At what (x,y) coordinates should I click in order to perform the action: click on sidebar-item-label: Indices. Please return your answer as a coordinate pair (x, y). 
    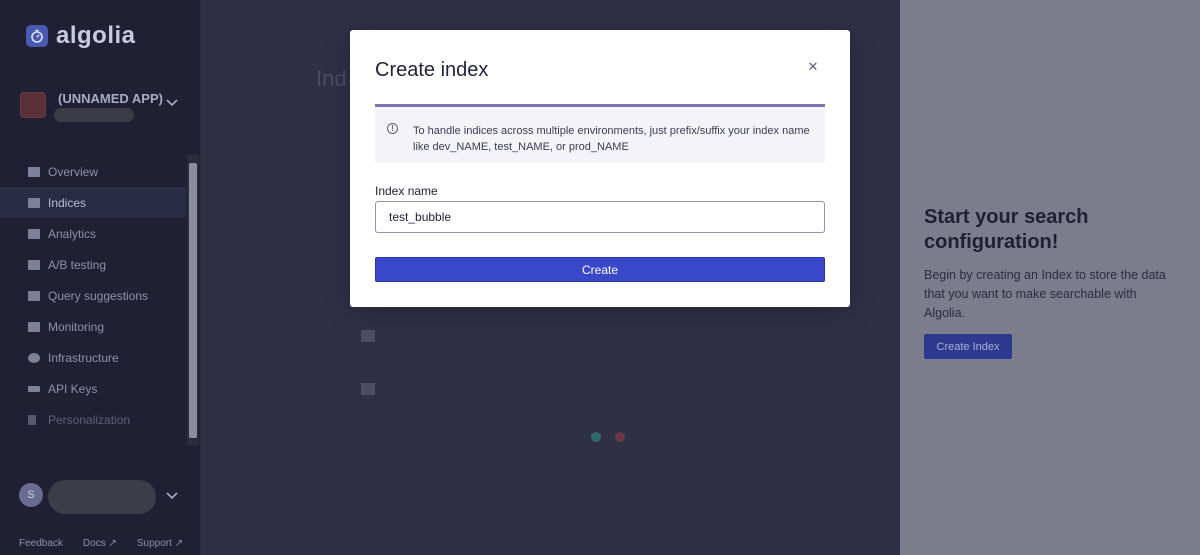
    Looking at the image, I should click on (67, 202).